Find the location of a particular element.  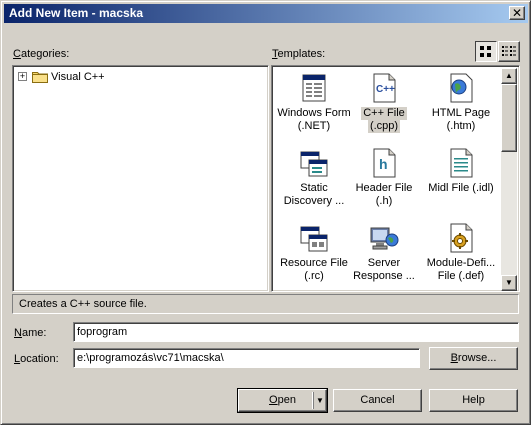

help-button: Help is located at coordinates (473, 400).